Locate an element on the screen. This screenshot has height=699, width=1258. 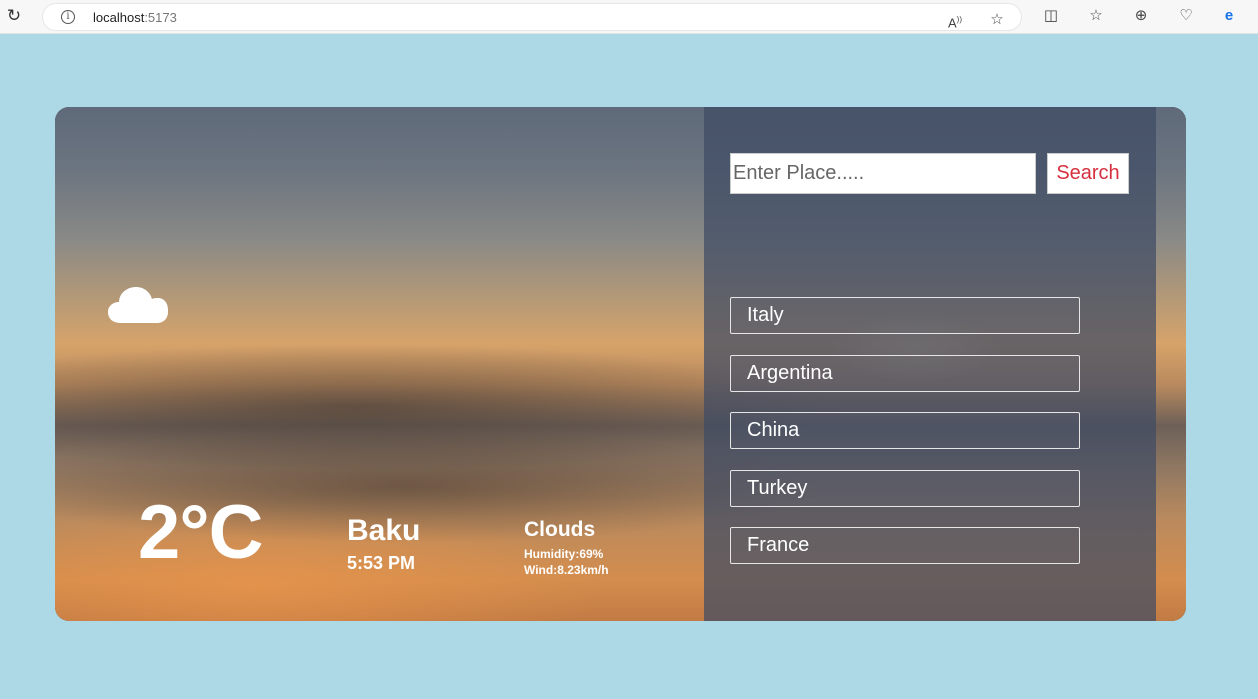
weather-condition: Clouds is located at coordinates (560, 529).